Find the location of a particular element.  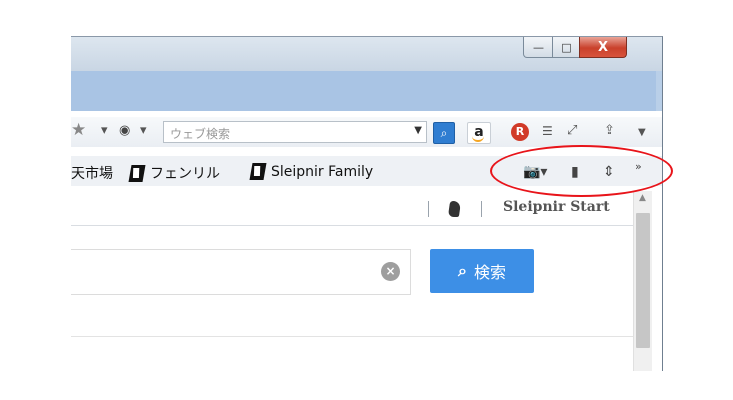

page-search-input: × is located at coordinates (241, 272).